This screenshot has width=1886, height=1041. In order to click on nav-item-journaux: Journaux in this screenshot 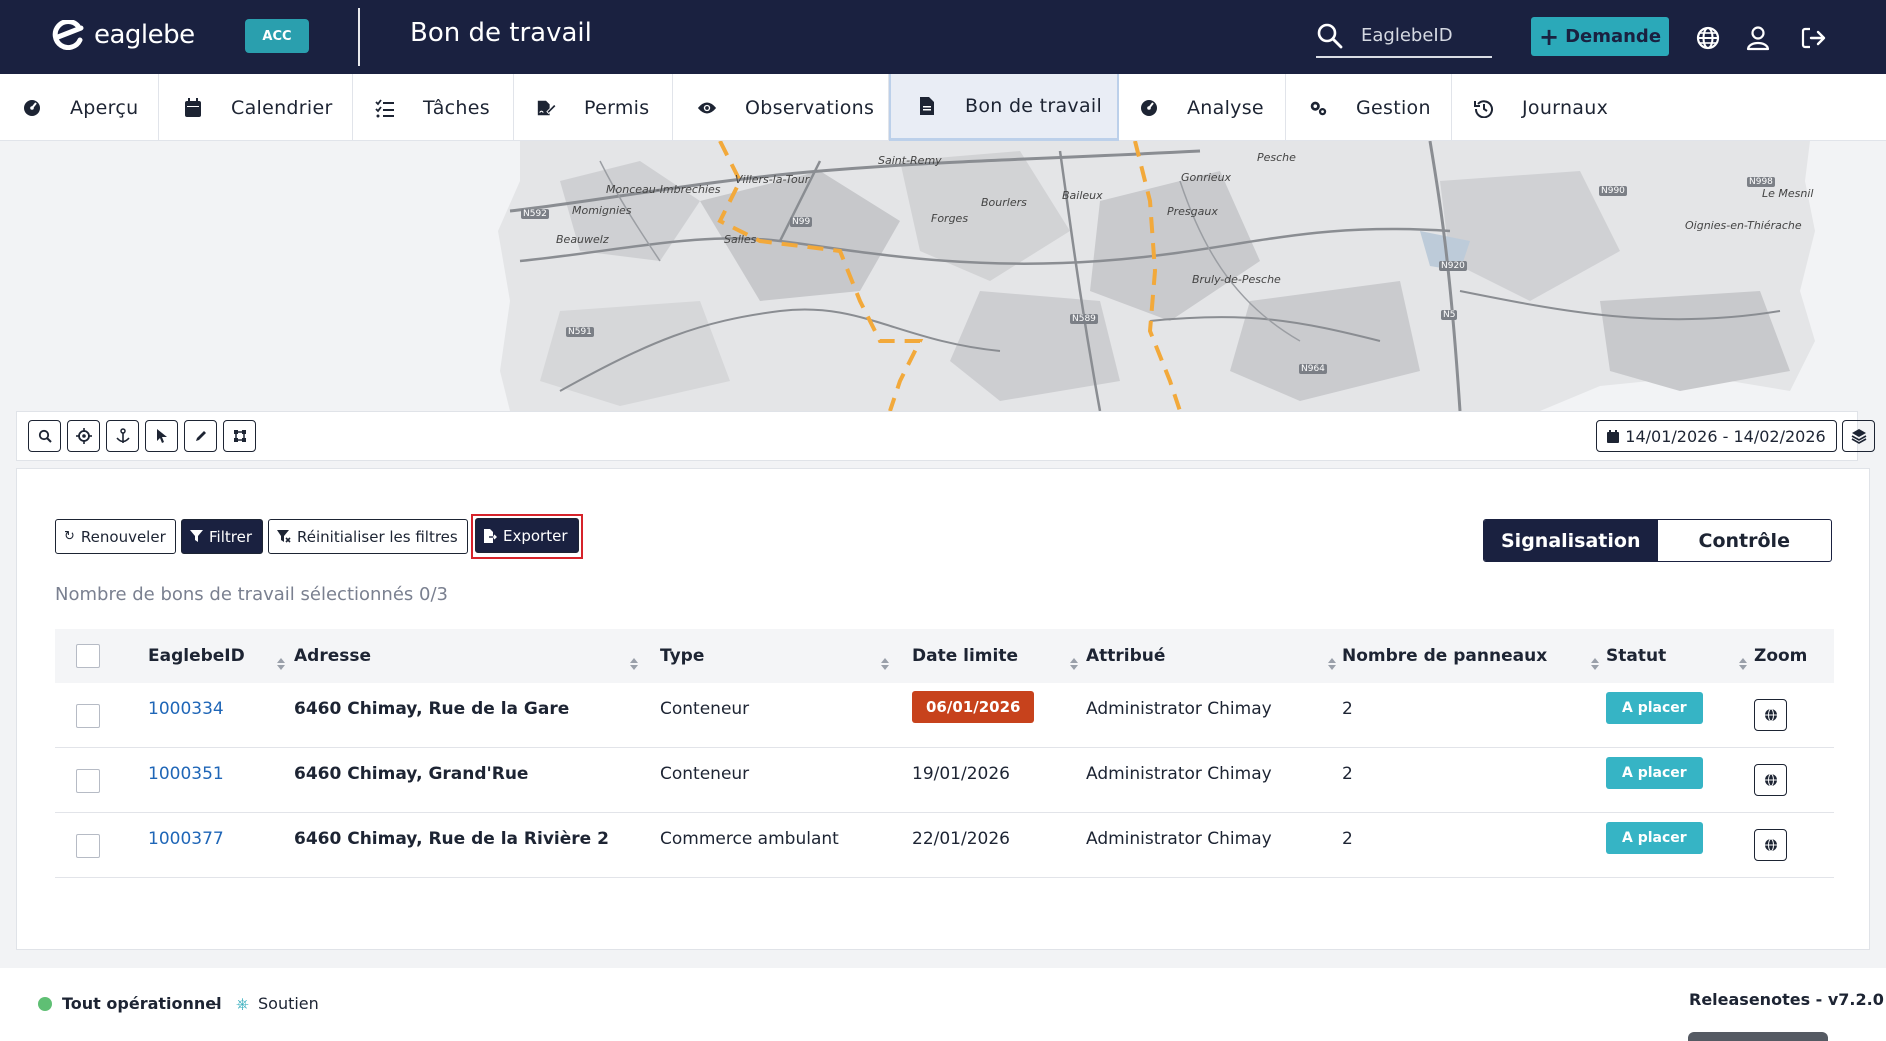, I will do `click(1542, 107)`.